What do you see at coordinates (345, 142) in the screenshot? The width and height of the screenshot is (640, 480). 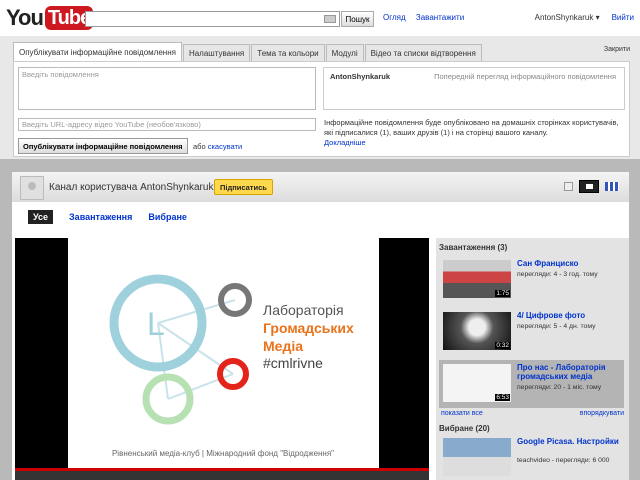 I see `learn-more-link: Докладніше` at bounding box center [345, 142].